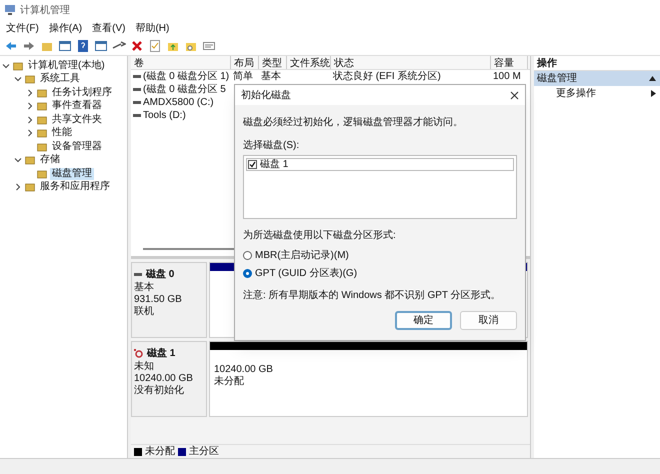 The height and width of the screenshot is (474, 660). Describe the element at coordinates (137, 45) in the screenshot. I see `delete-icon` at that location.